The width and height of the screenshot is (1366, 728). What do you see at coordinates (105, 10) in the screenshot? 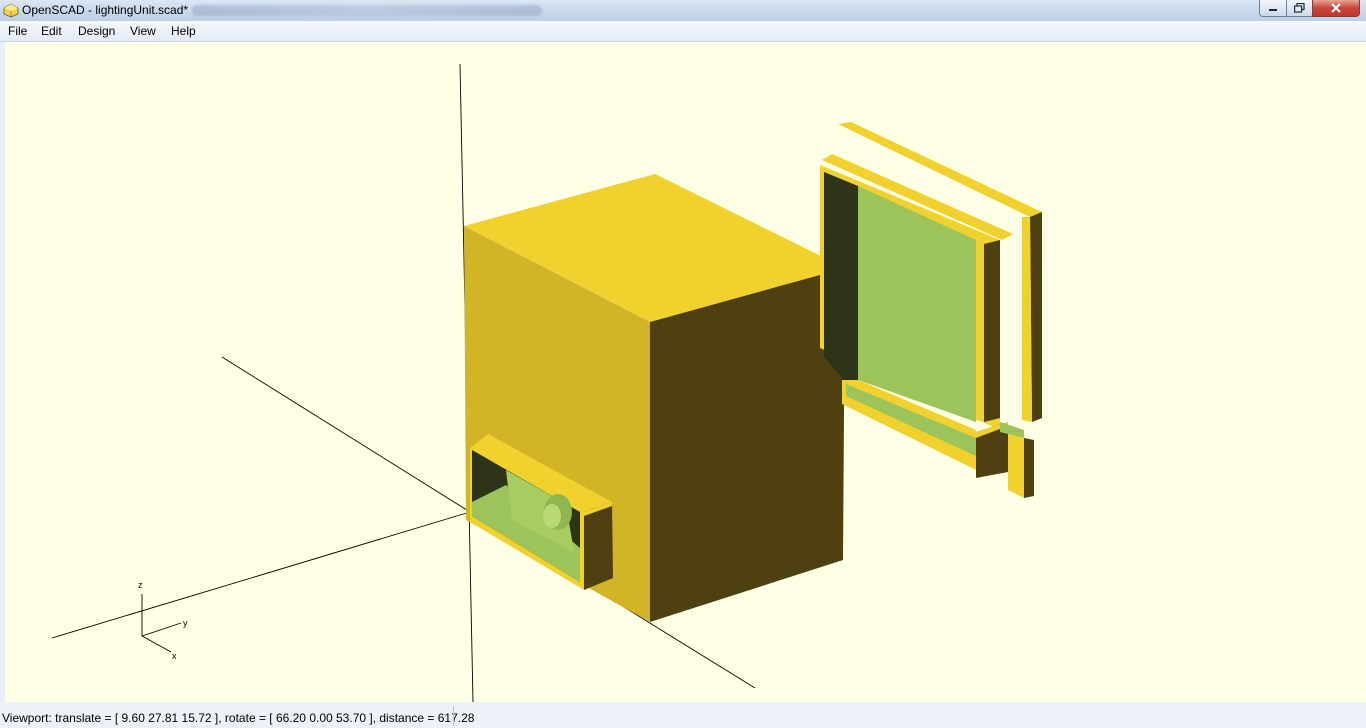
I see `window-title: OpenSCAD - lightingUnit.scad*` at bounding box center [105, 10].